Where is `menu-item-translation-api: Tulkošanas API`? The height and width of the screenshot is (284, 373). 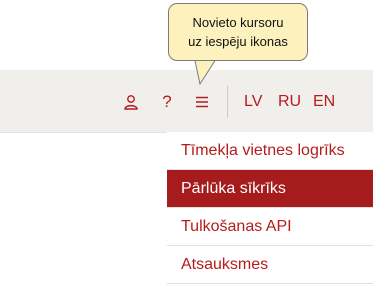
menu-item-translation-api: Tulkošanas API is located at coordinates (270, 227).